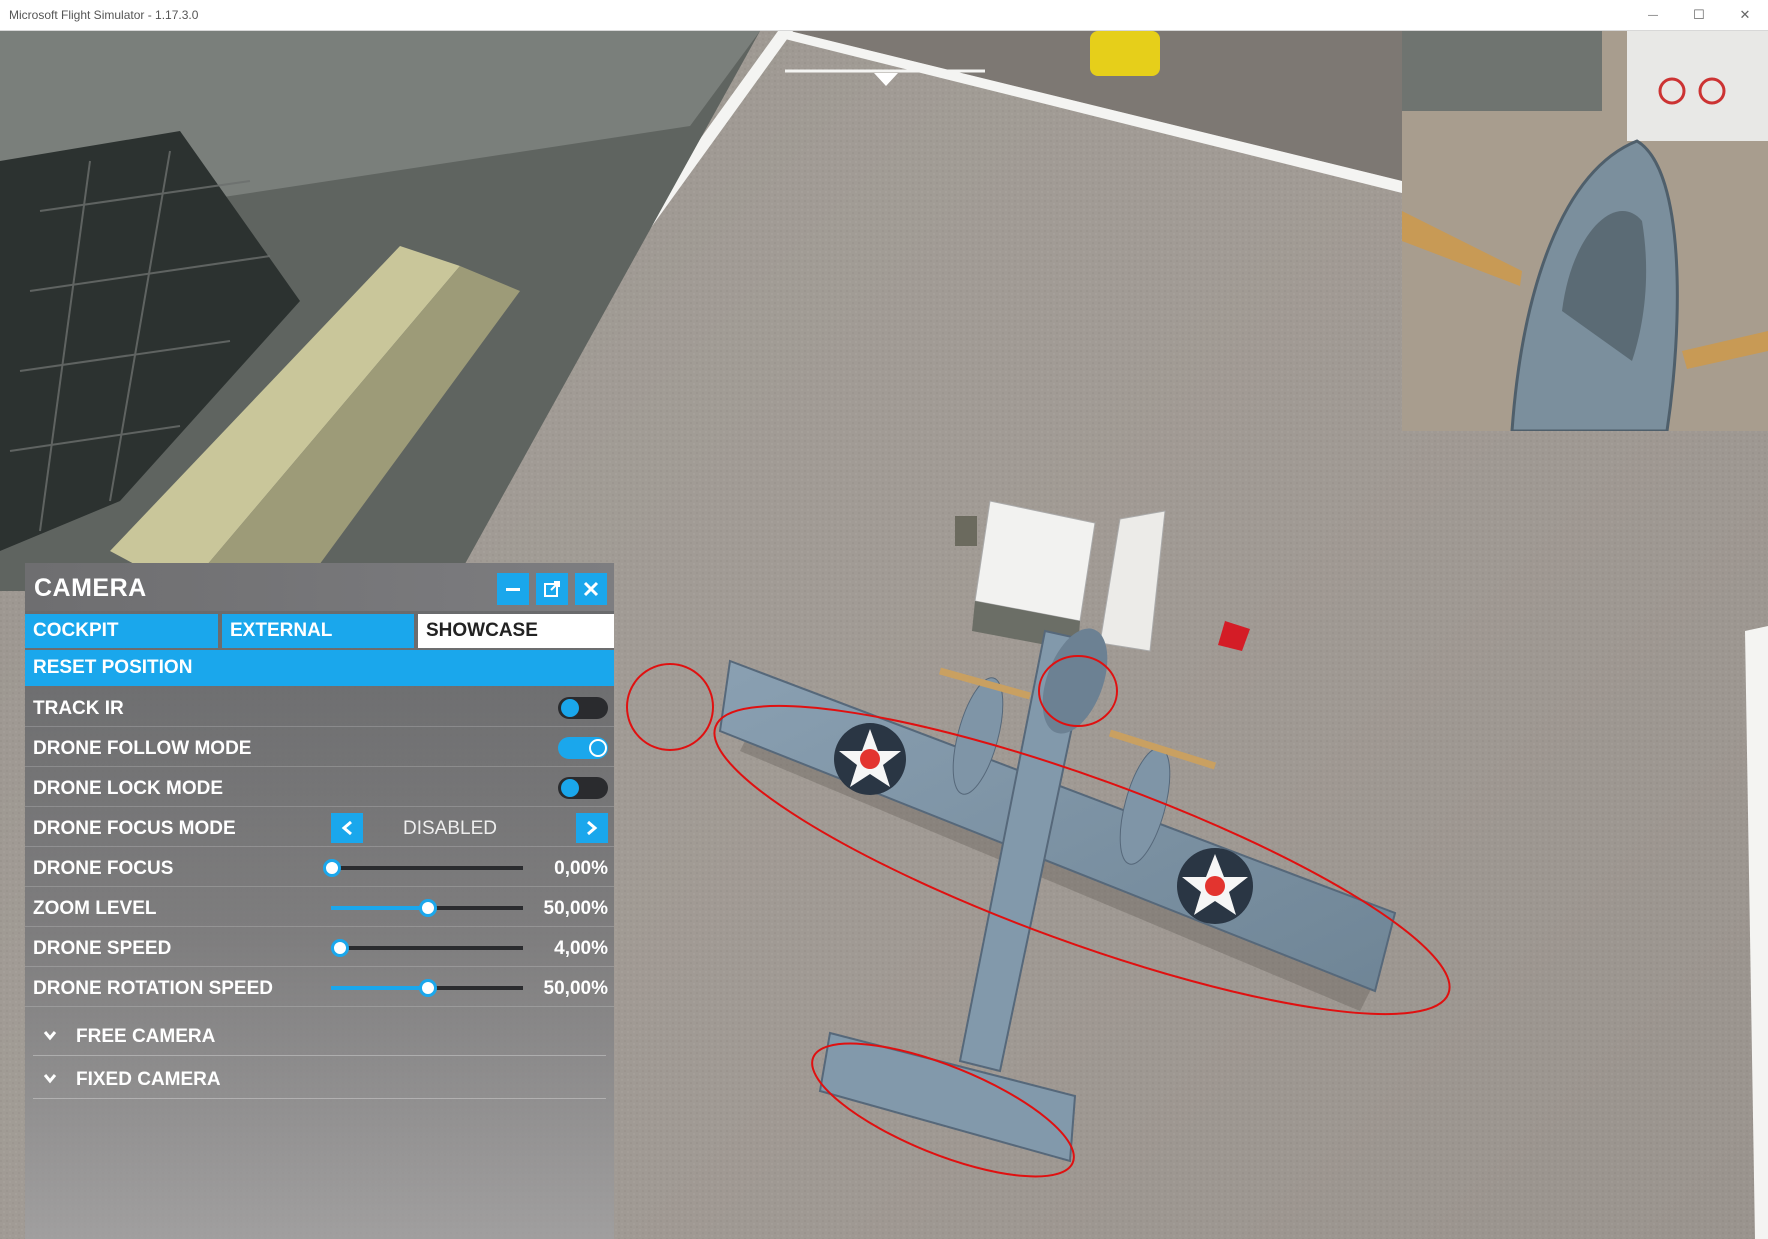  Describe the element at coordinates (516, 631) in the screenshot. I see `tab-showcase: SHOWCASE` at that location.